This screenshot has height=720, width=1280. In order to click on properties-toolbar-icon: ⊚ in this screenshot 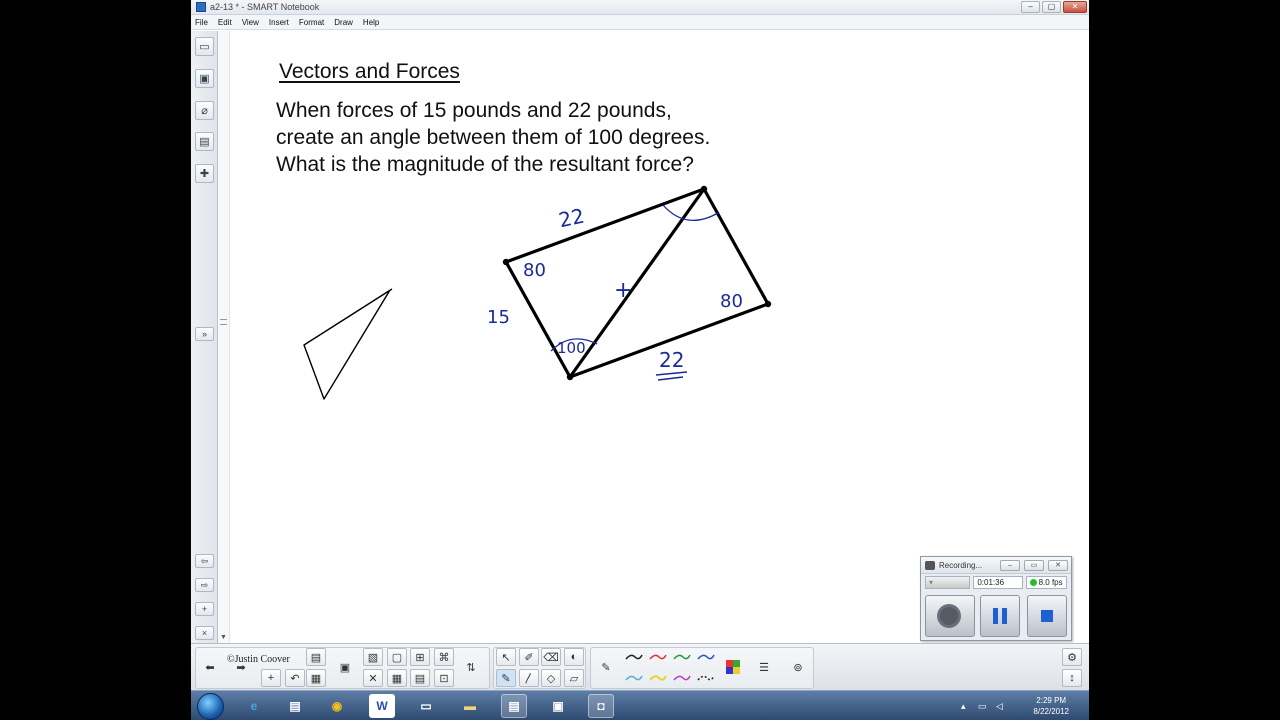, I will do `click(798, 667)`.